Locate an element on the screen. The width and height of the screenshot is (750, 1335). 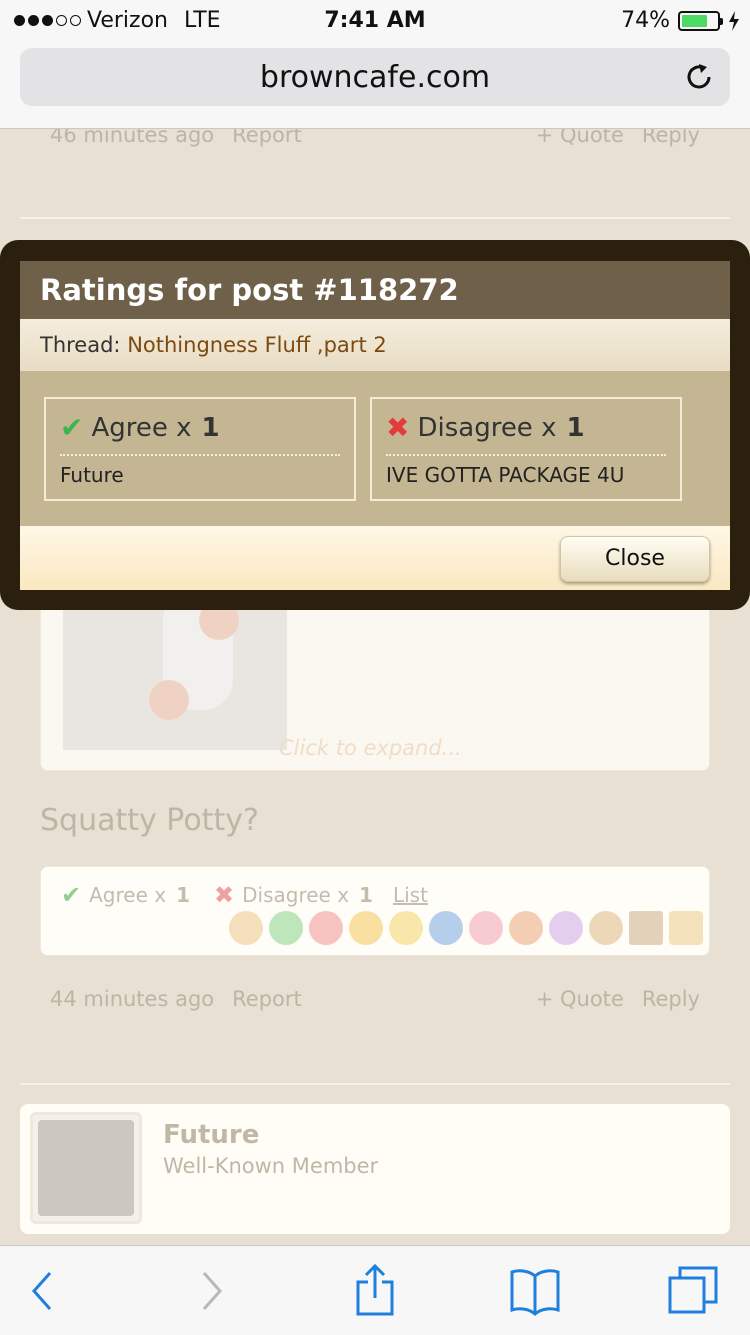
dialog-footer: Close is located at coordinates (375, 558).